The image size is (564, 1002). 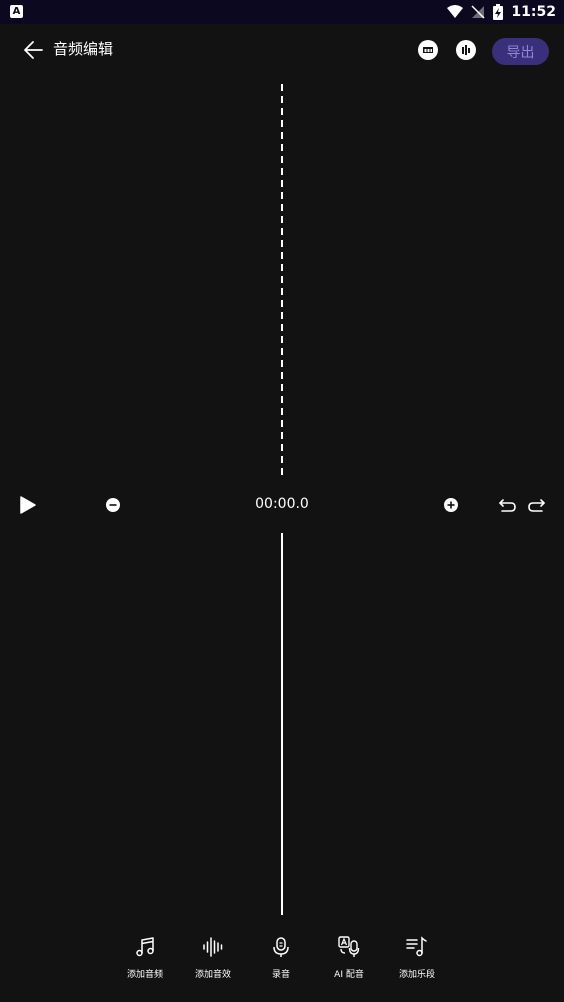 I want to click on subtitle-icon, so click(x=428, y=50).